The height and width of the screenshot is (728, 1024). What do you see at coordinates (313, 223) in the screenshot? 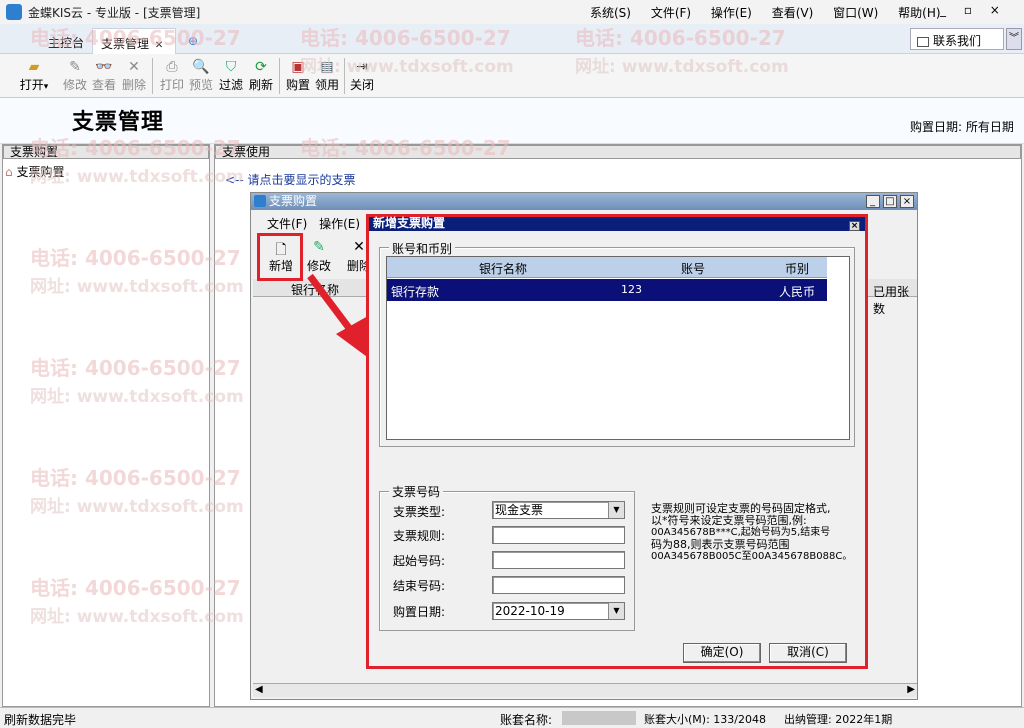
I see `purchase-window-menu: 文件(F) 操作(E)` at bounding box center [313, 223].